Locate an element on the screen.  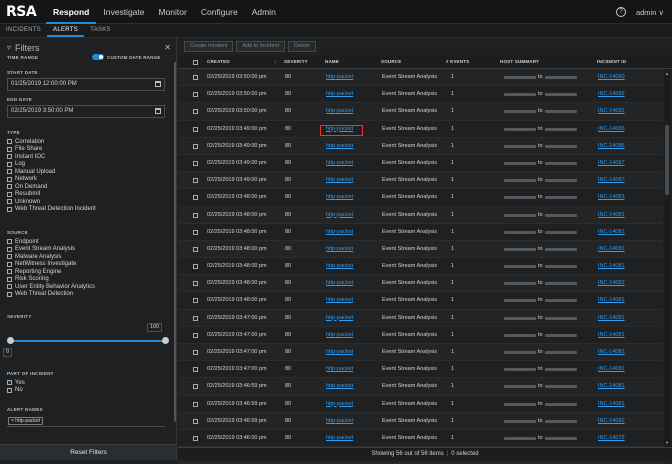
nav-respond: Respond is located at coordinates (71, 12).